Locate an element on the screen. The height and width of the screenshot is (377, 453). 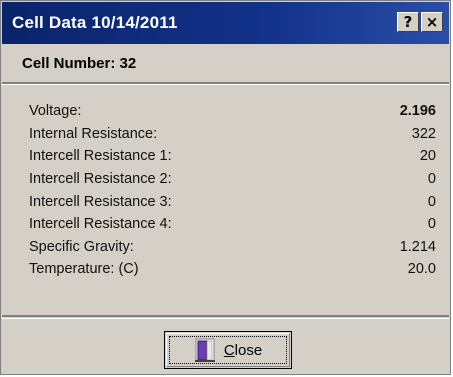
intercell-resistance-1-label: Intercell Resistance 1: is located at coordinates (100, 156).